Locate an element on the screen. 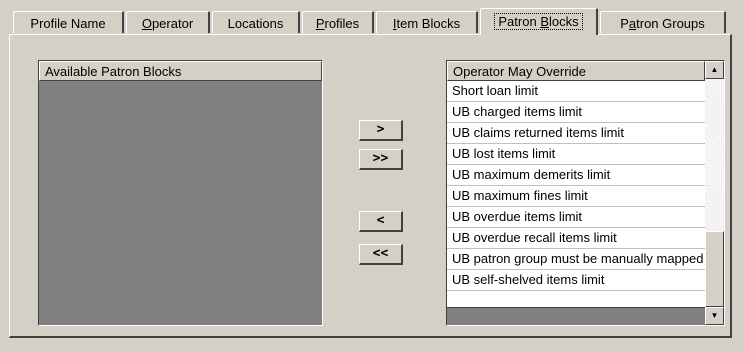  tab-label: Patron Blocks is located at coordinates (538, 21).